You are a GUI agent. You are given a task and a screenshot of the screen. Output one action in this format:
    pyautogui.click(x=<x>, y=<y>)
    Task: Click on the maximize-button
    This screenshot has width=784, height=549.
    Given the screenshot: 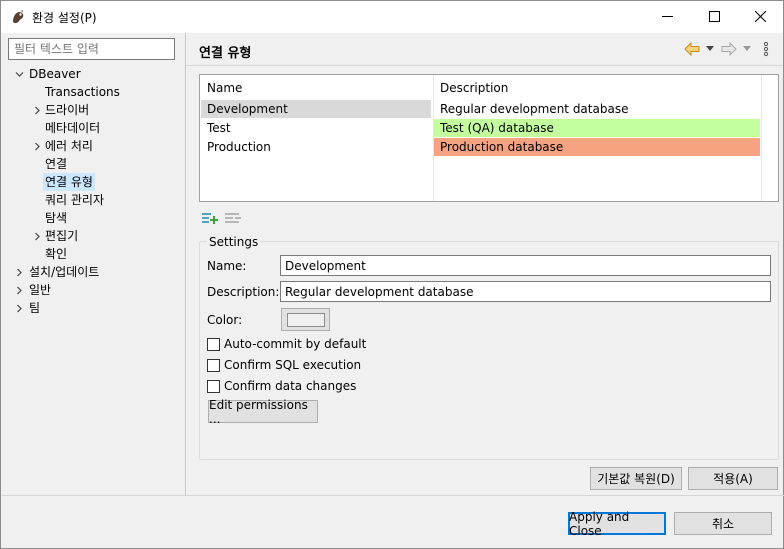 What is the action you would take?
    pyautogui.click(x=714, y=16)
    